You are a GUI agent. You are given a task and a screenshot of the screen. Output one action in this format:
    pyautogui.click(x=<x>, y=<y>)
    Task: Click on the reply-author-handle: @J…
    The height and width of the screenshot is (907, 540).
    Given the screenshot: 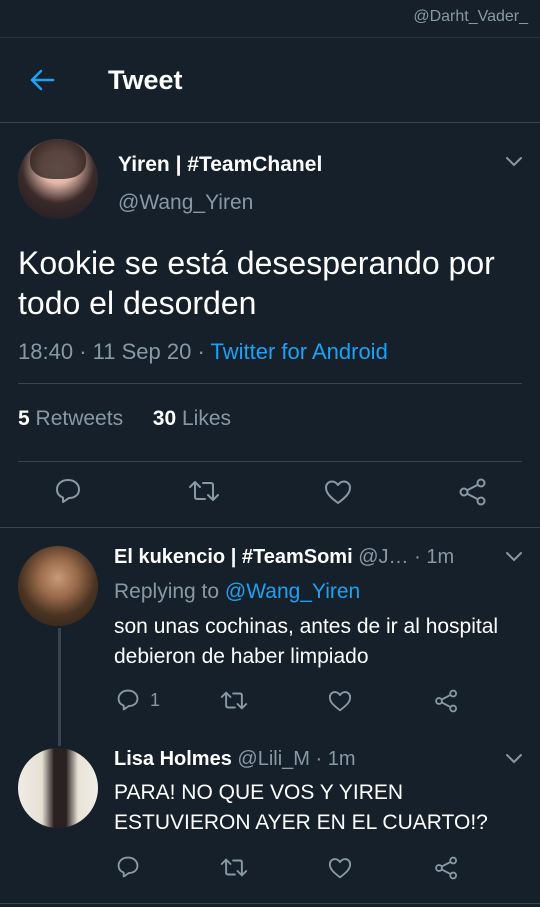 What is the action you would take?
    pyautogui.click(x=383, y=557)
    